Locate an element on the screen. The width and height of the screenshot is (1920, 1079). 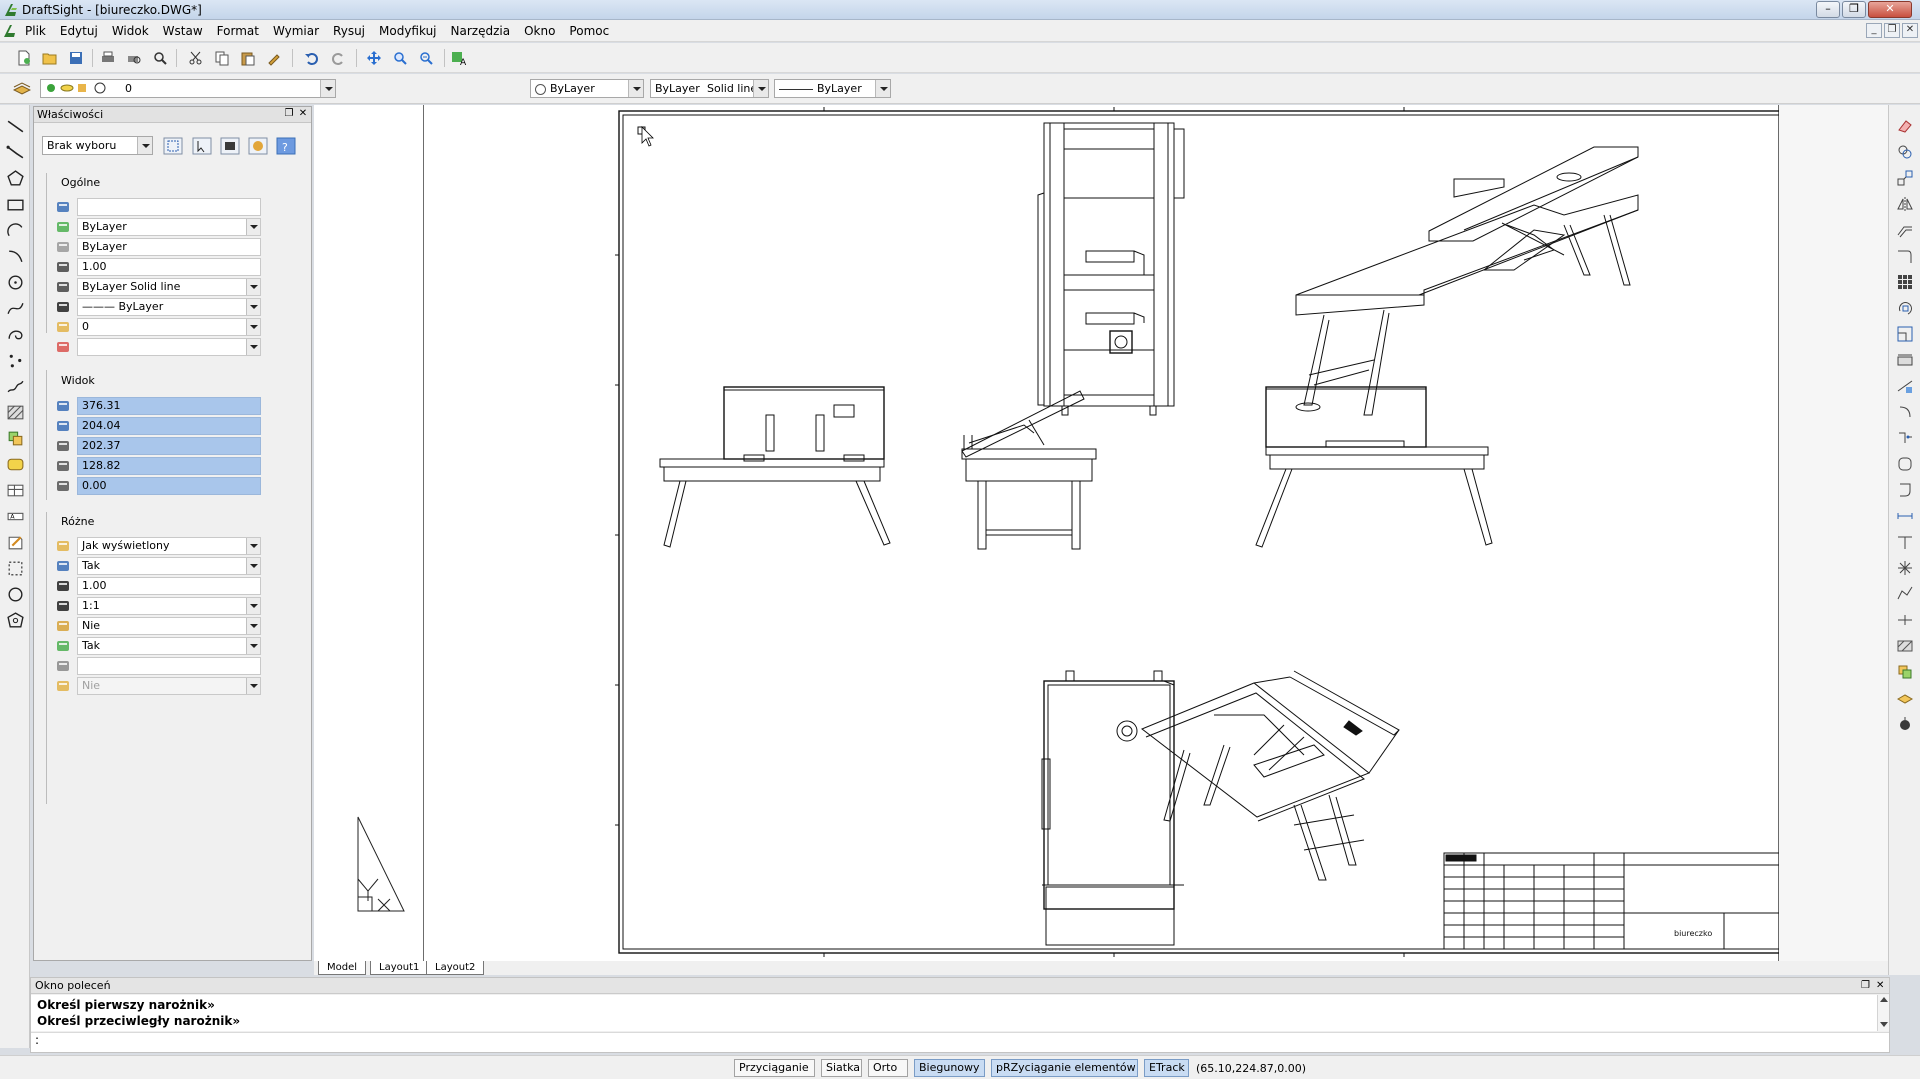
break-tool-icon is located at coordinates (1905, 438).